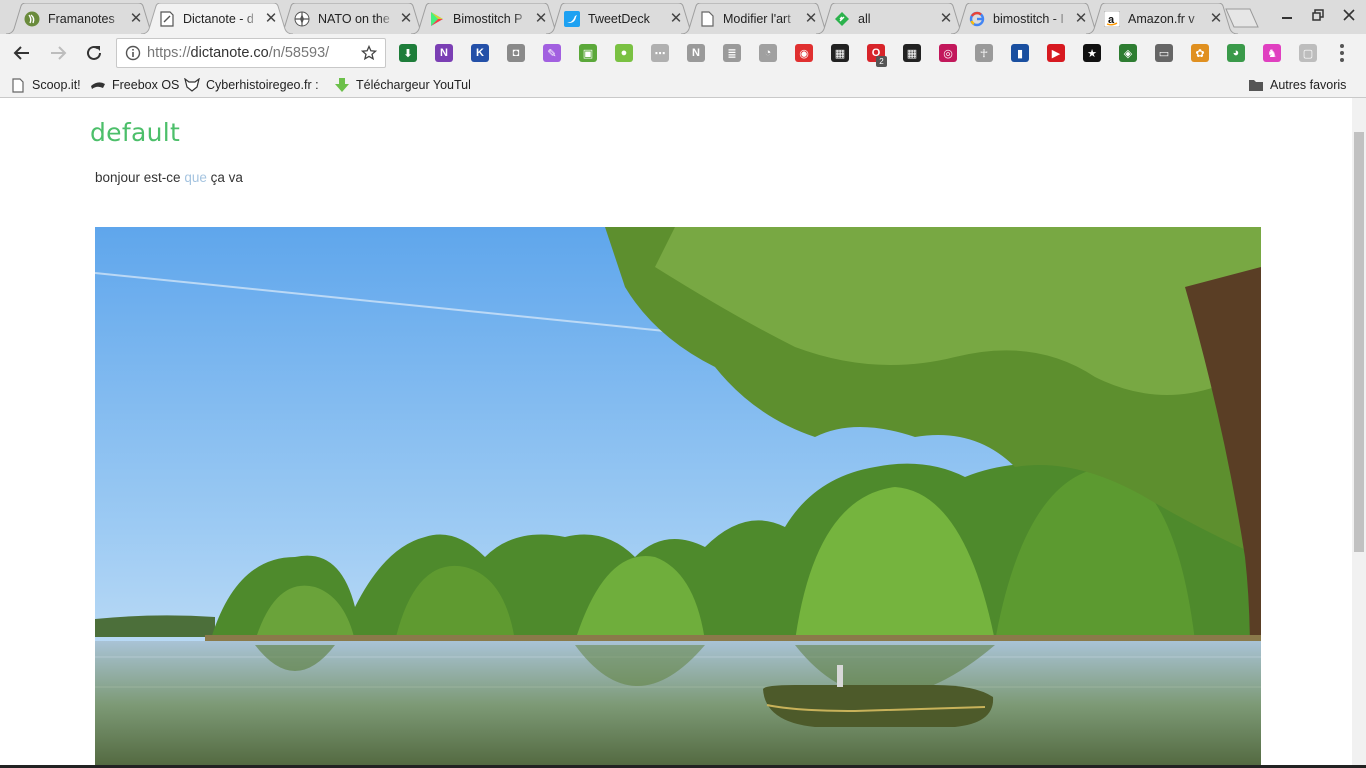  I want to click on address-bar: https://dictanote.co/n/58593/, so click(251, 53).